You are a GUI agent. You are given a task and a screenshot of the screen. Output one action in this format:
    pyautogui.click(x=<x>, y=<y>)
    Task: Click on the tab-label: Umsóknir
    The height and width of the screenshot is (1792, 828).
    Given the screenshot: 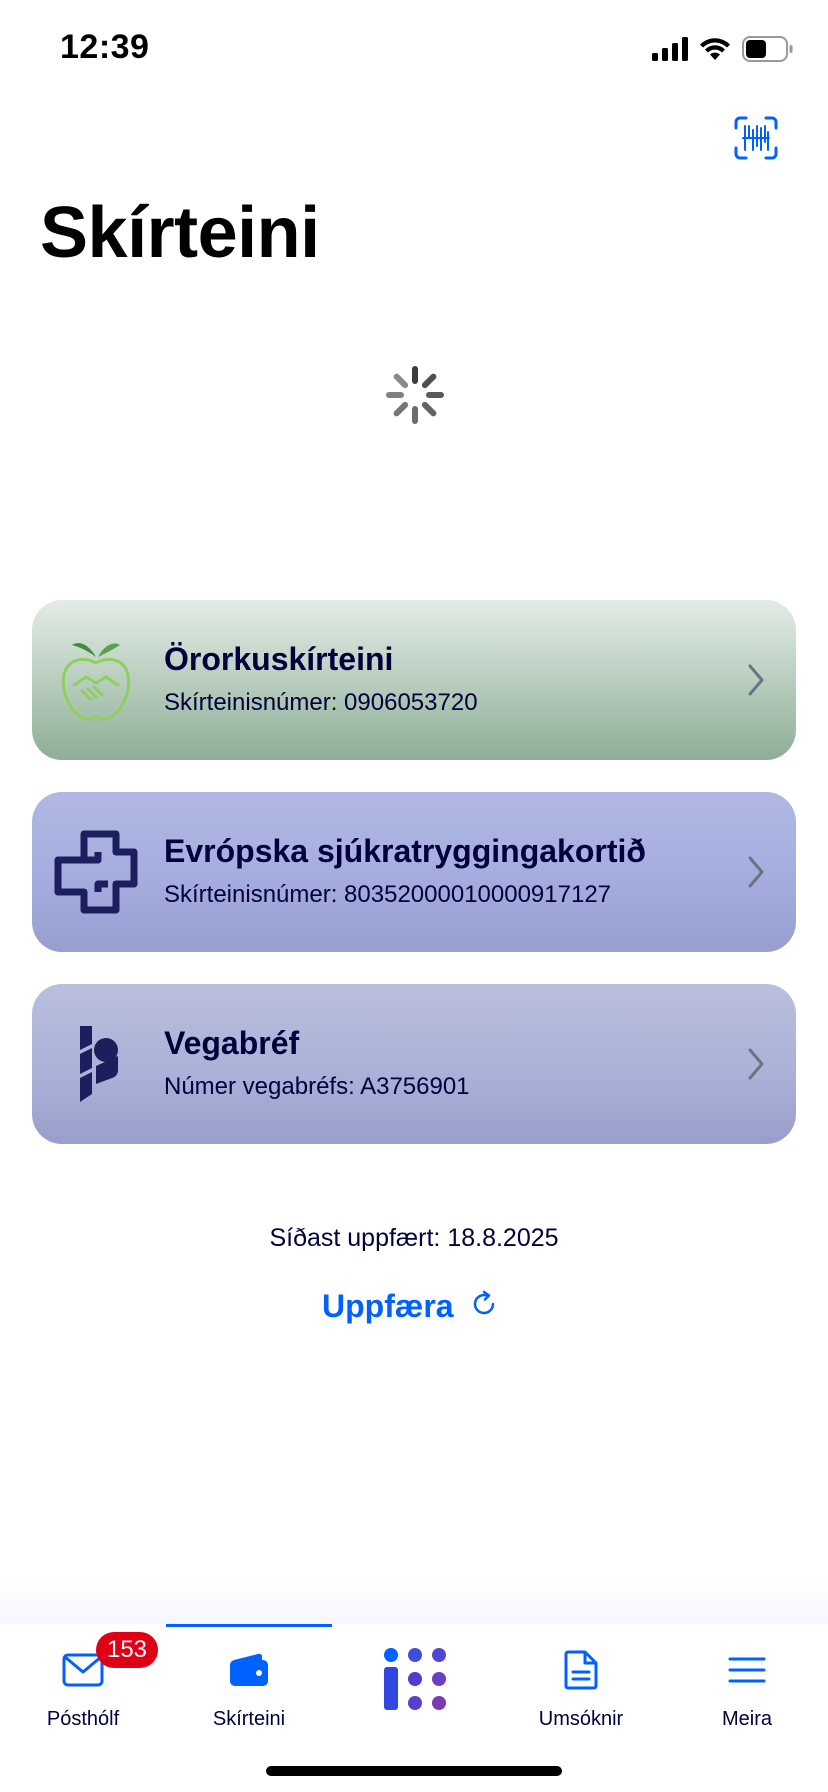 What is the action you would take?
    pyautogui.click(x=581, y=1719)
    